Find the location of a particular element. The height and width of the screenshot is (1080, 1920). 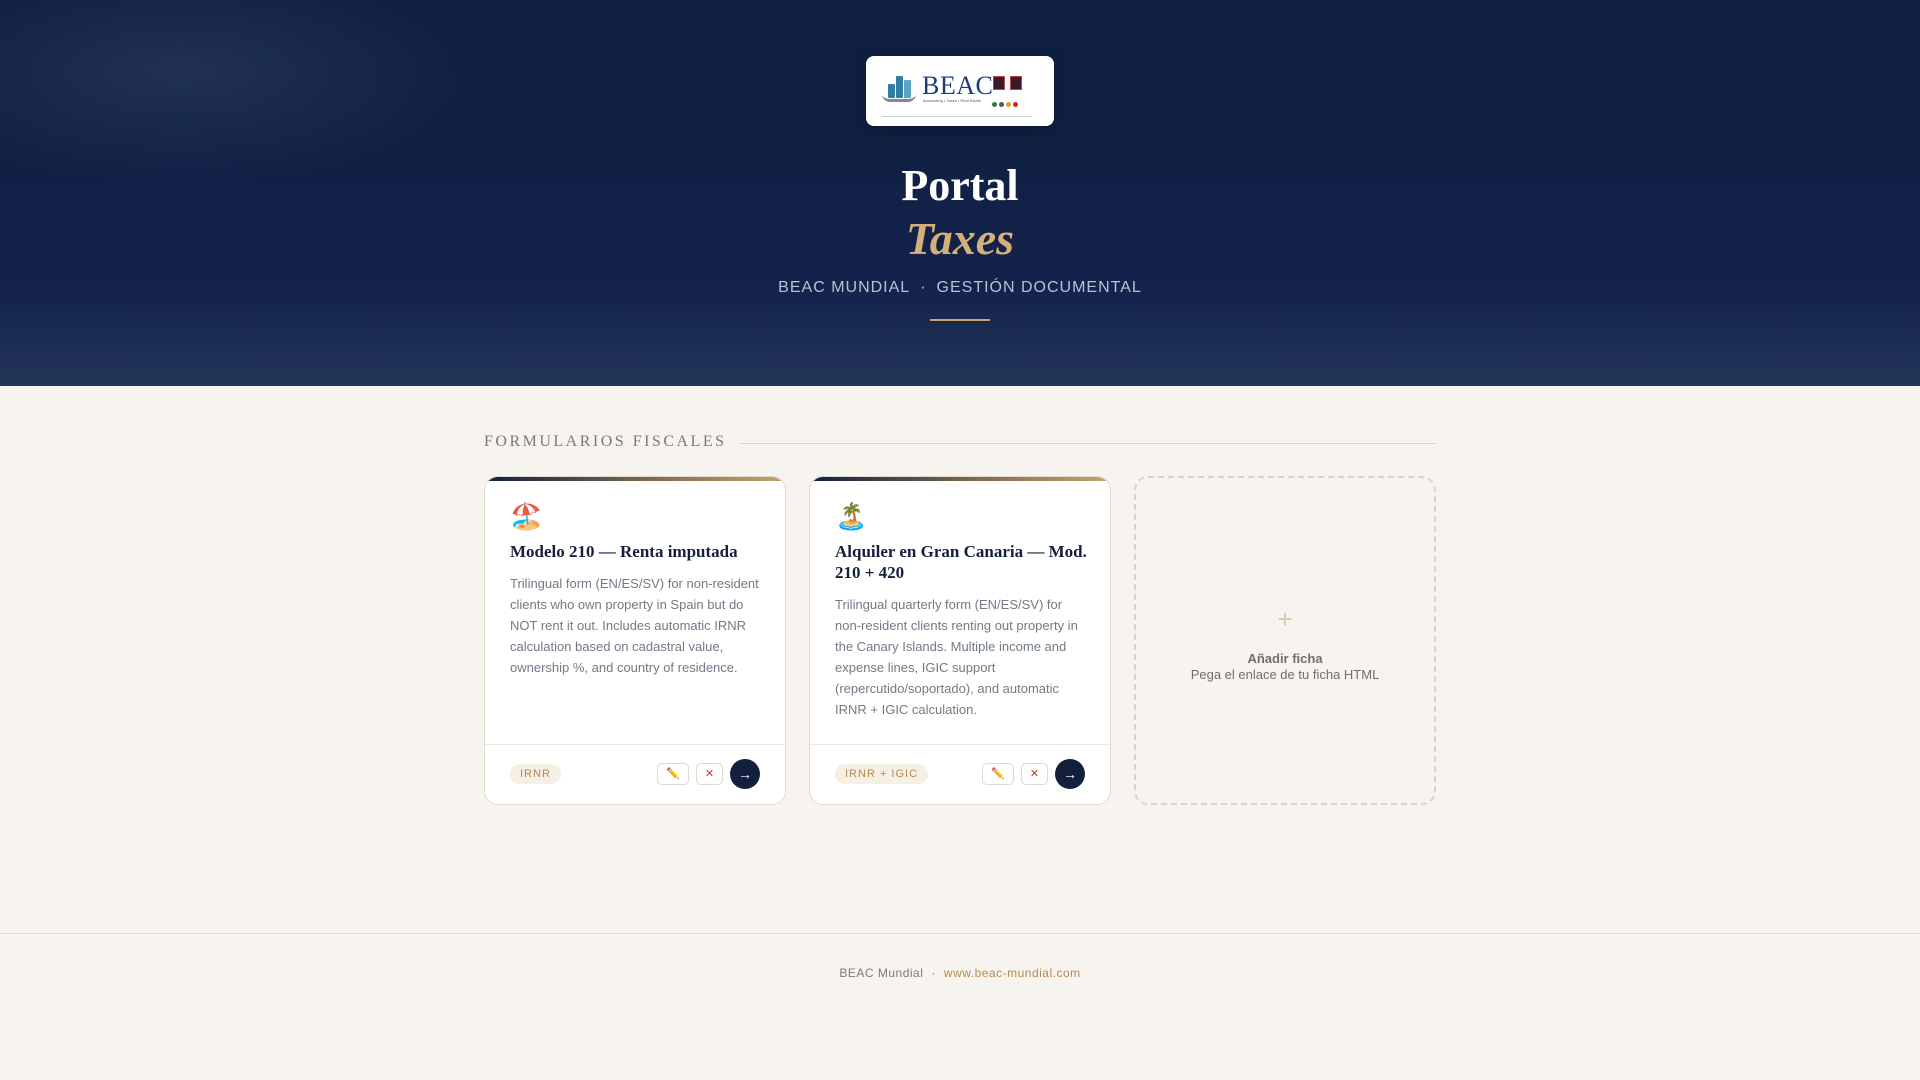

color-dots-icon is located at coordinates (1006, 103).